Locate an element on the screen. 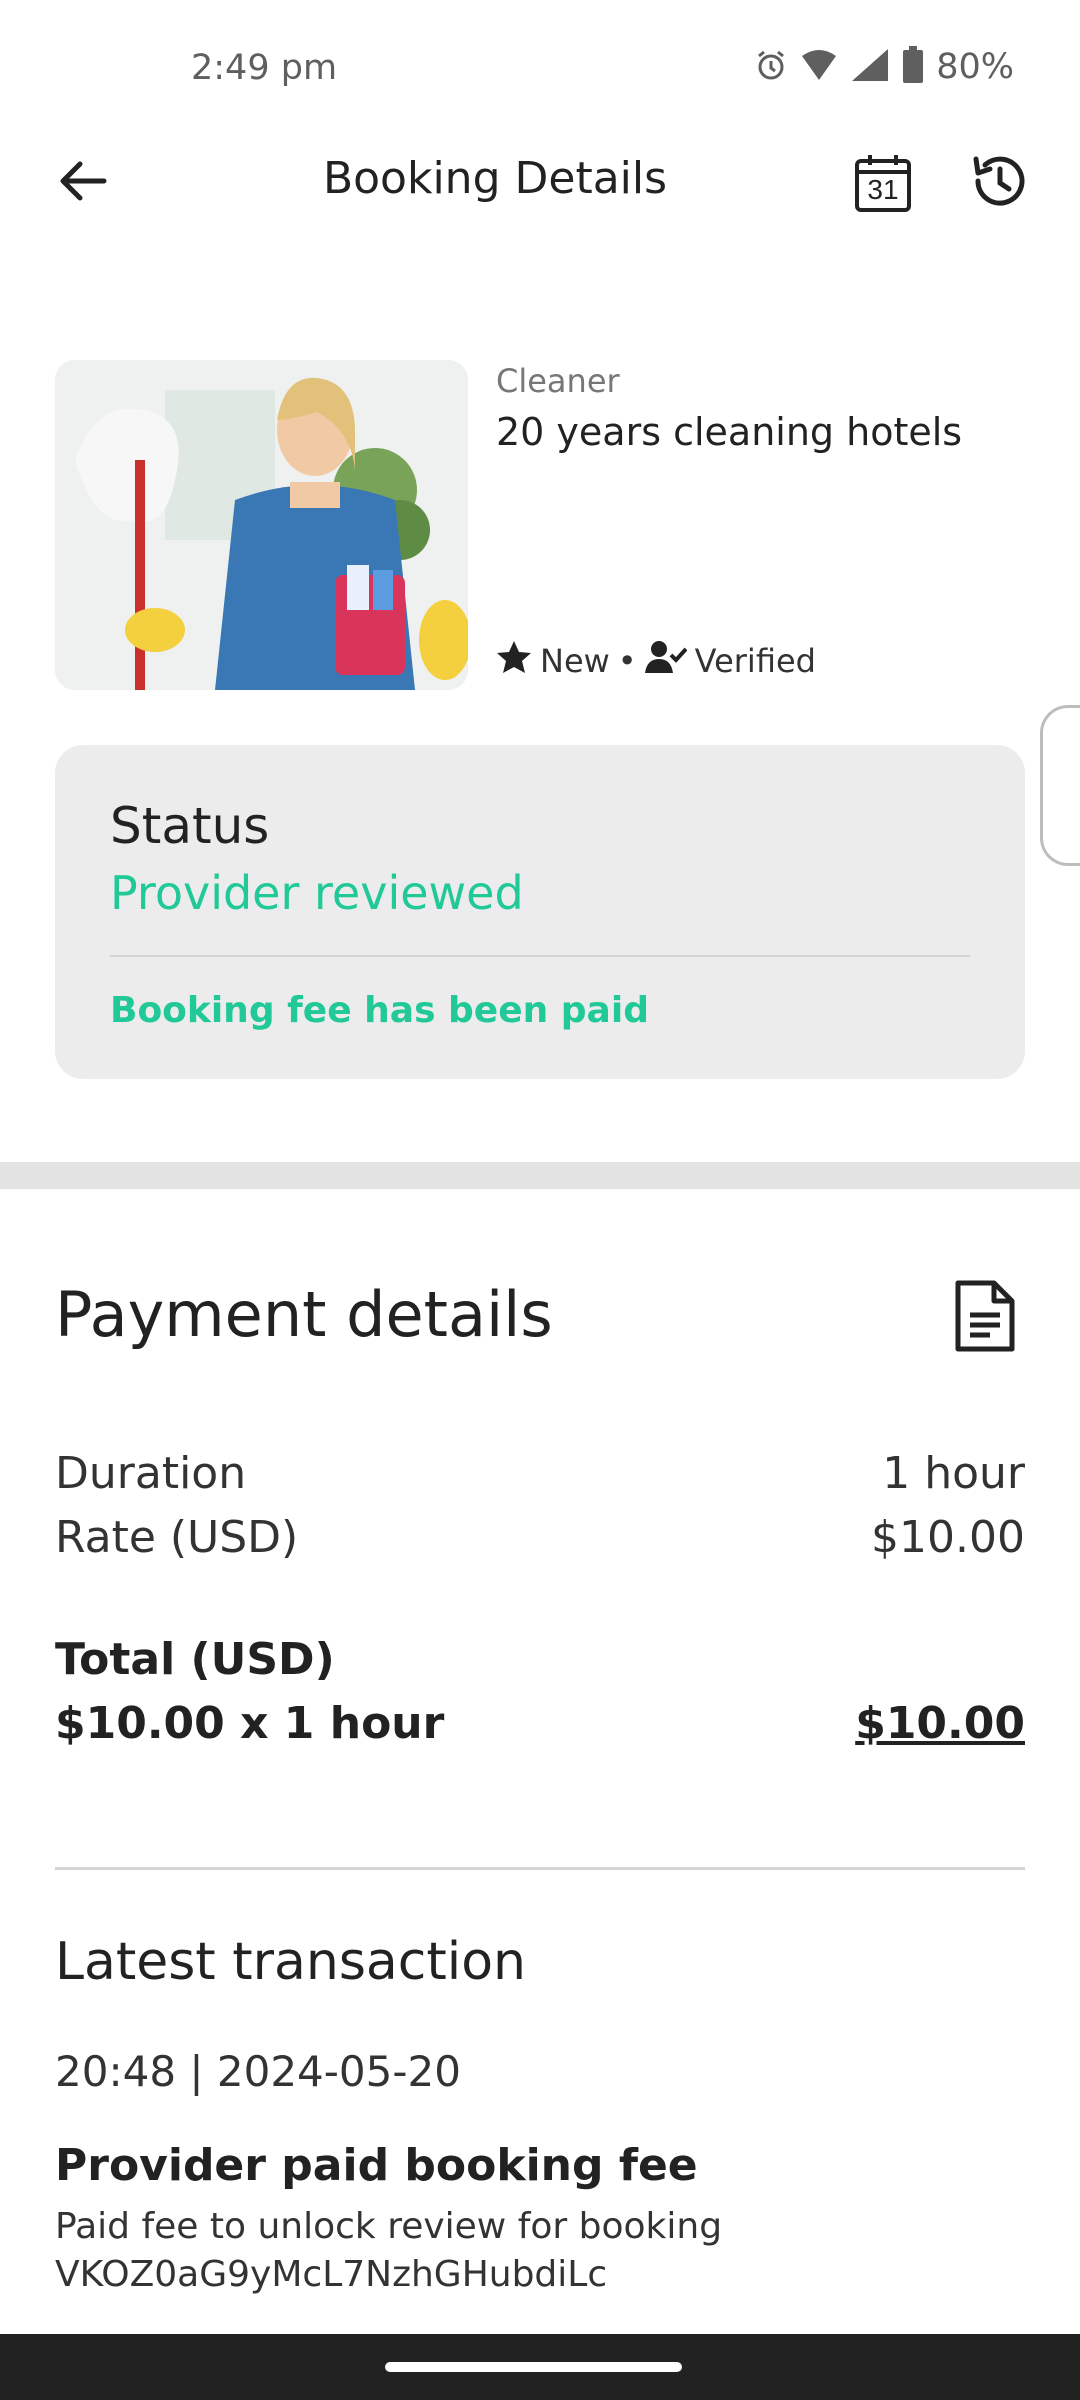 This screenshot has height=2400, width=1080. alarm-icon is located at coordinates (771, 67).